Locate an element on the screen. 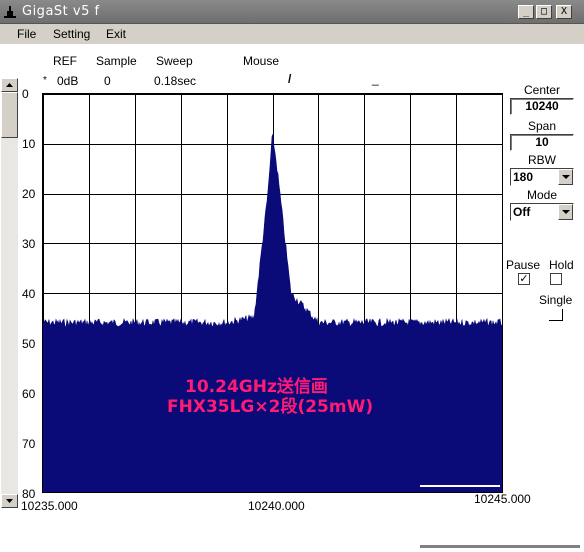  y-tick-label: 60 is located at coordinates (29, 394).